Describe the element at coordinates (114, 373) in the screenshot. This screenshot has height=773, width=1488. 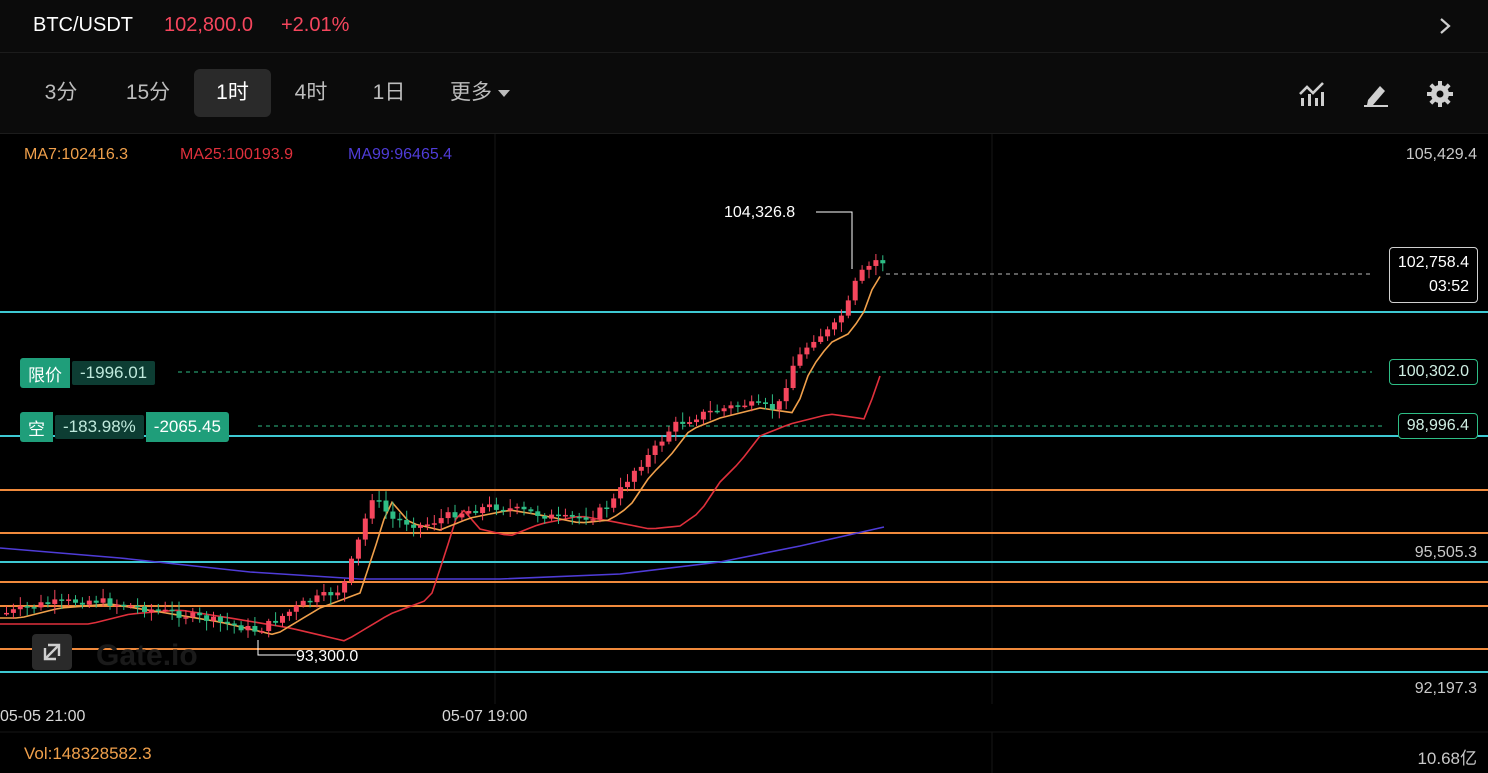
I see `limit-order-value: -1996.01` at that location.